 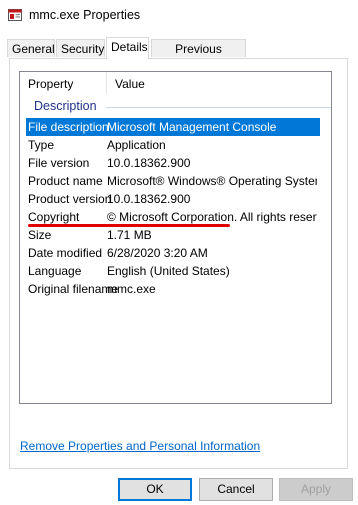 What do you see at coordinates (155, 489) in the screenshot?
I see `ok-button: OK` at bounding box center [155, 489].